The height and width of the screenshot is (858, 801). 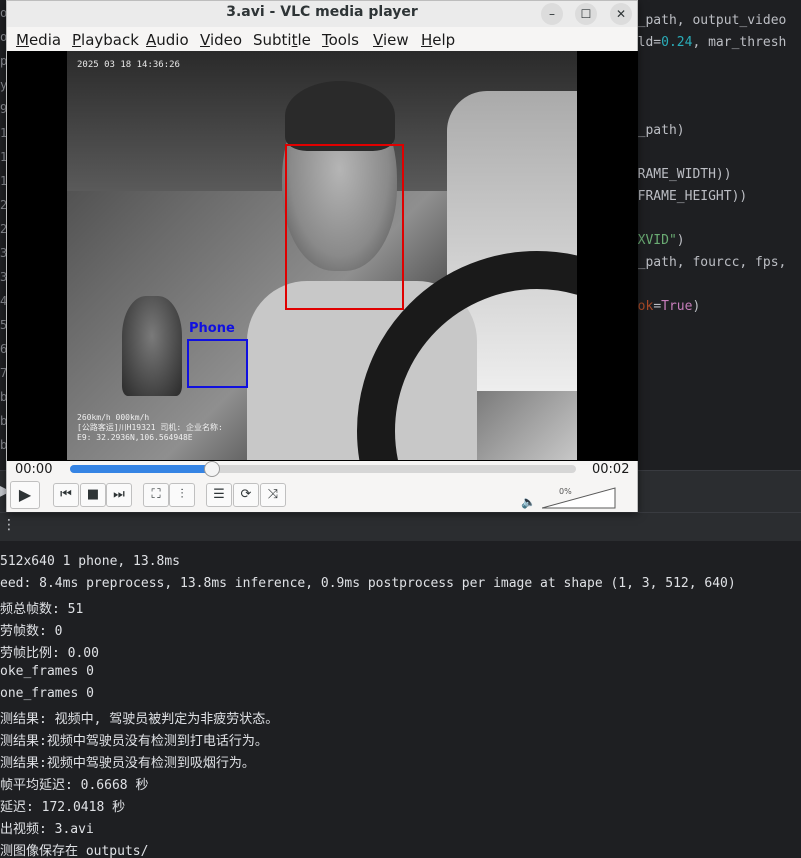 I want to click on code-line: P_FRAME_HEIGHT)), so click(x=684, y=196).